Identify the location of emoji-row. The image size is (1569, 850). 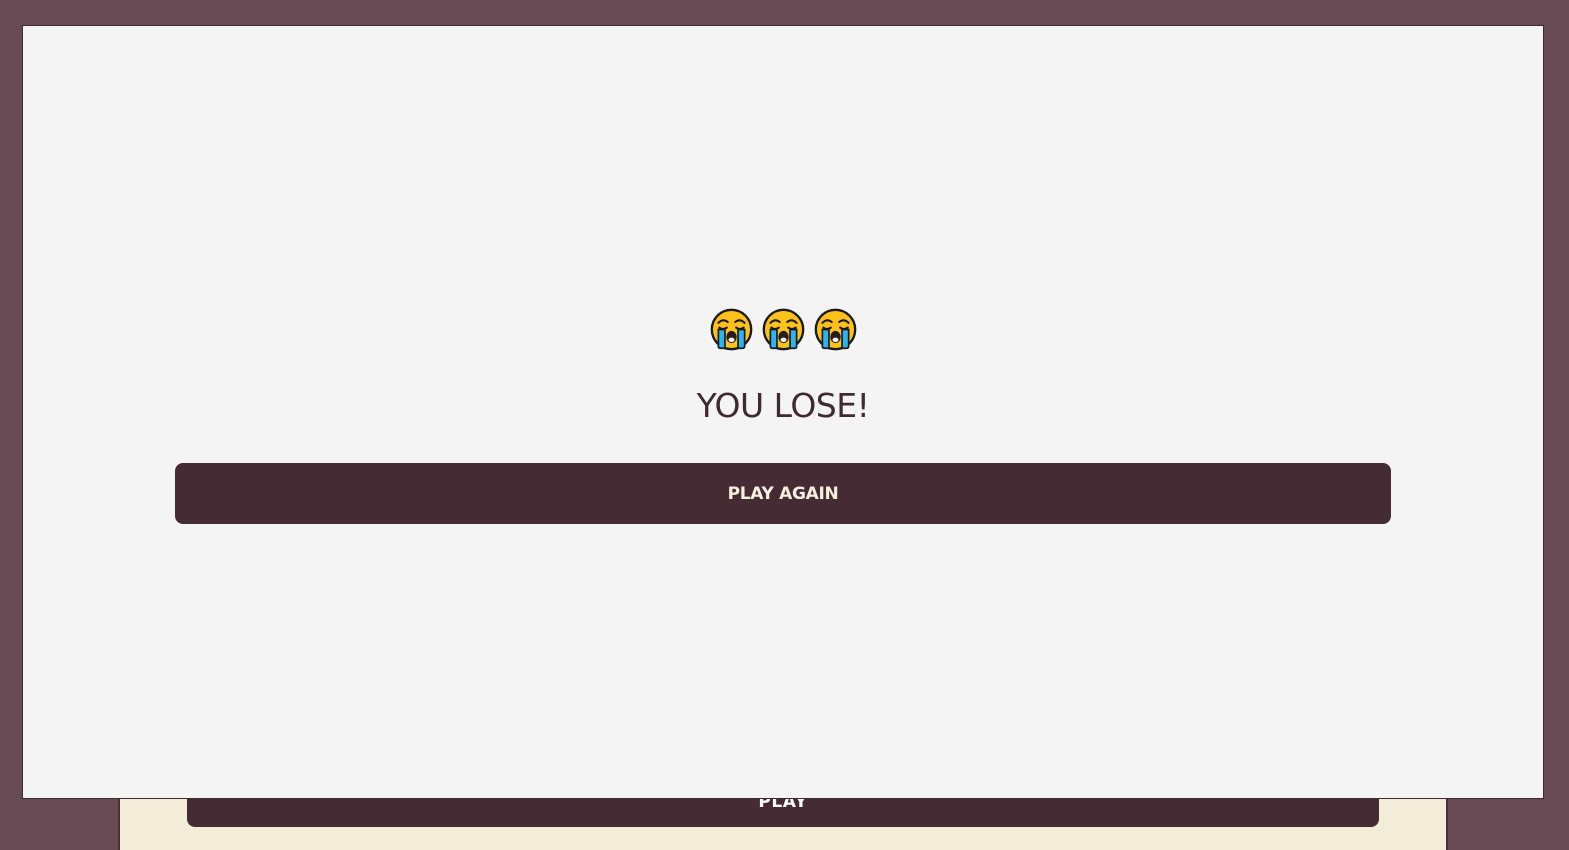
(783, 329).